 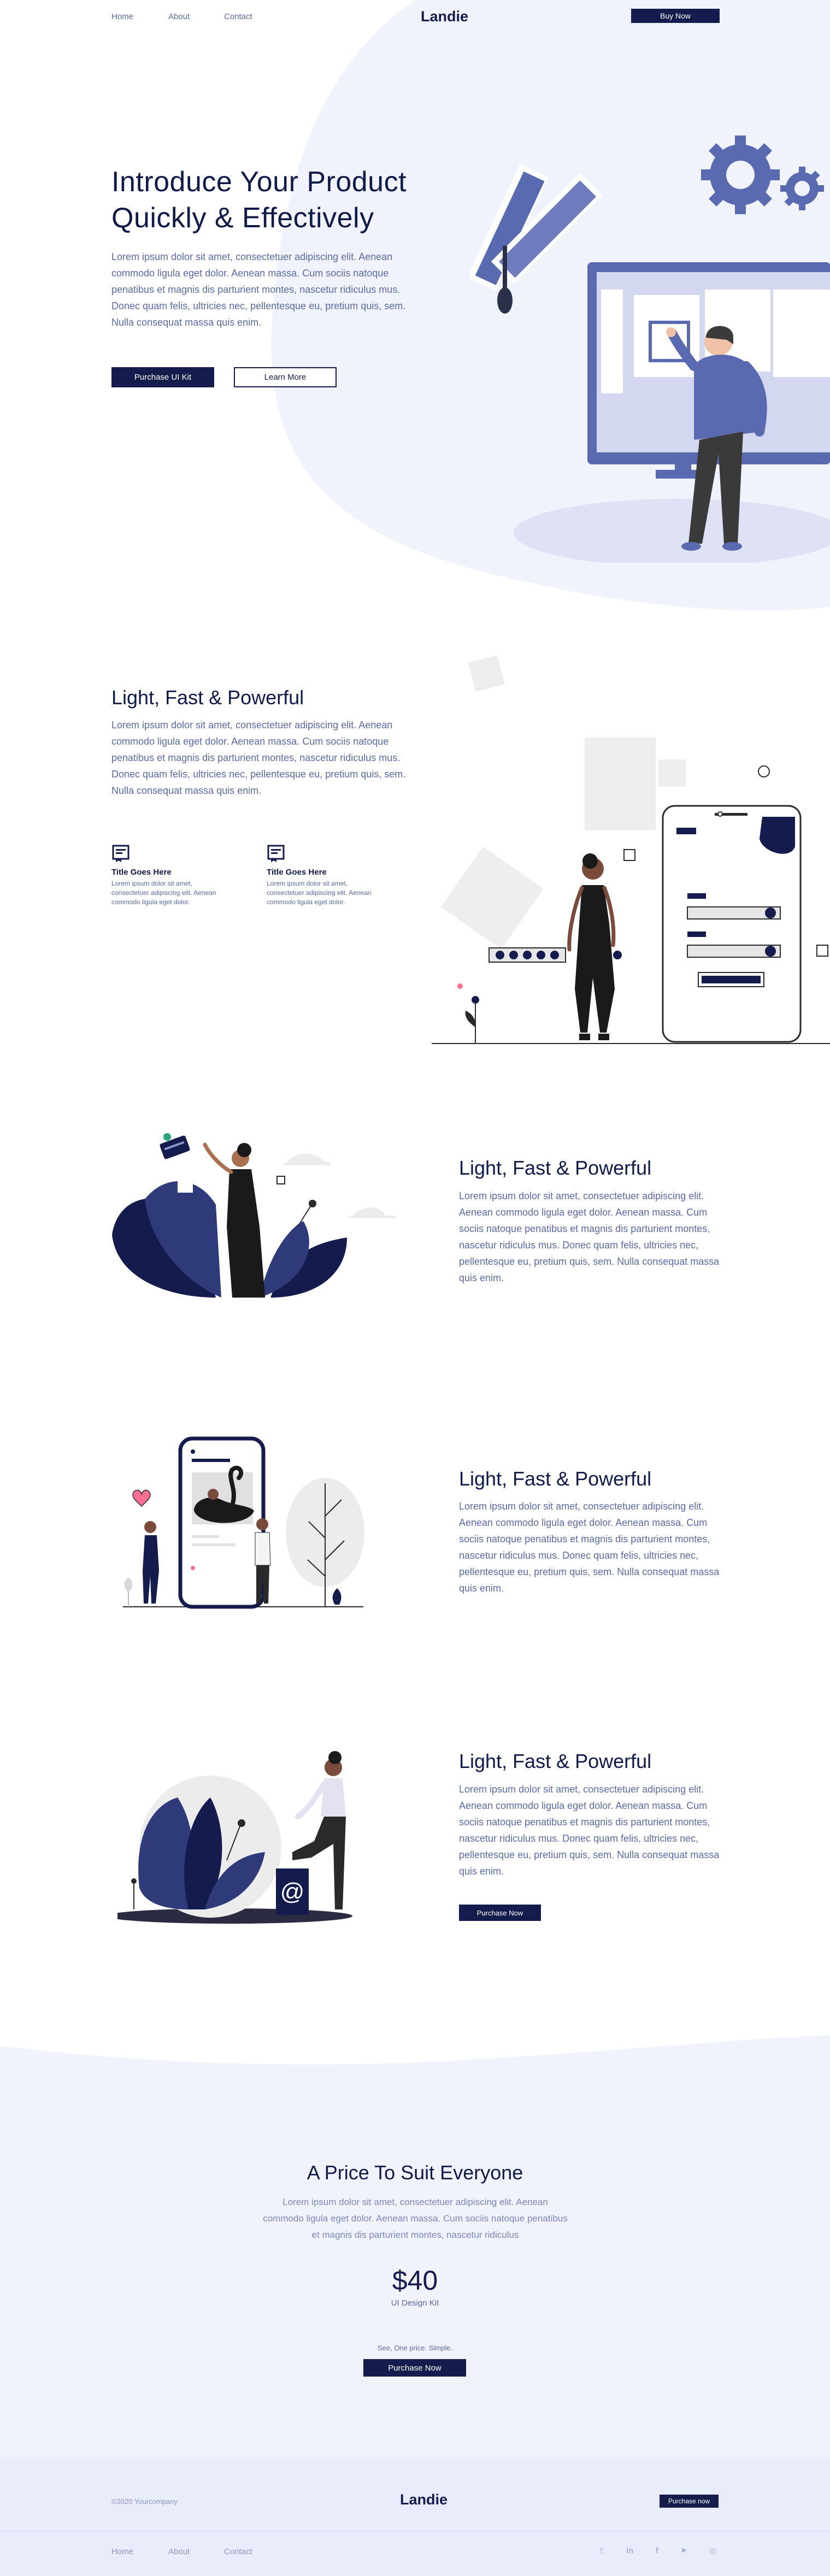 What do you see at coordinates (802, 189) in the screenshot?
I see `small-gear-icon` at bounding box center [802, 189].